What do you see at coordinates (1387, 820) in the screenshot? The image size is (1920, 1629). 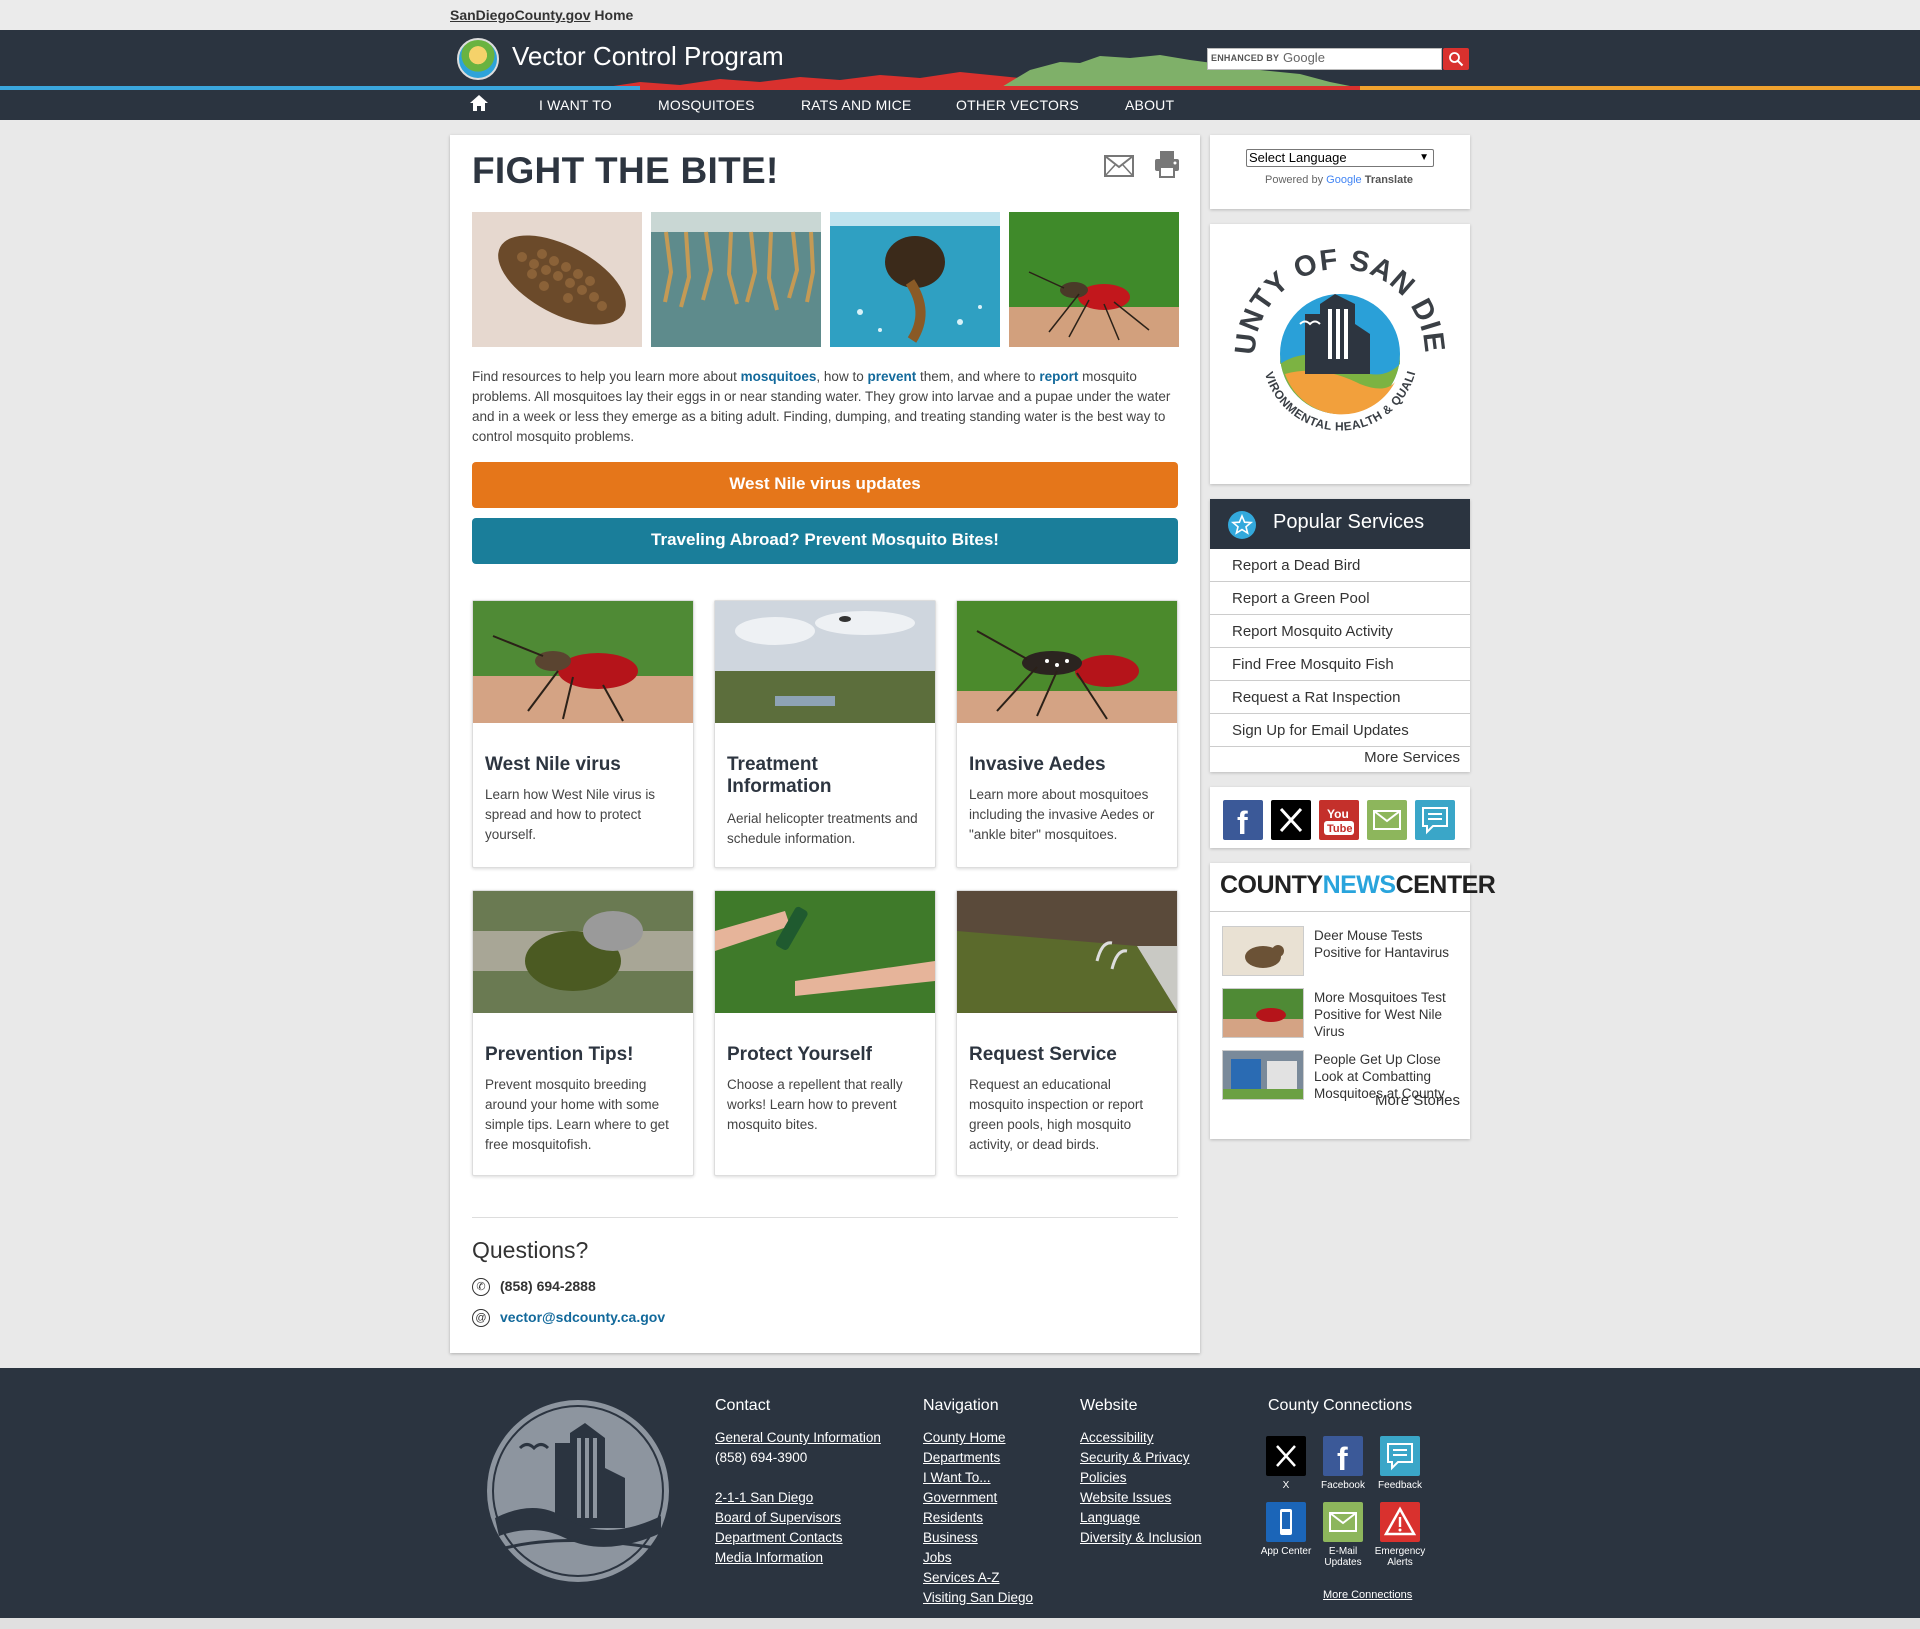 I see `email-icon` at bounding box center [1387, 820].